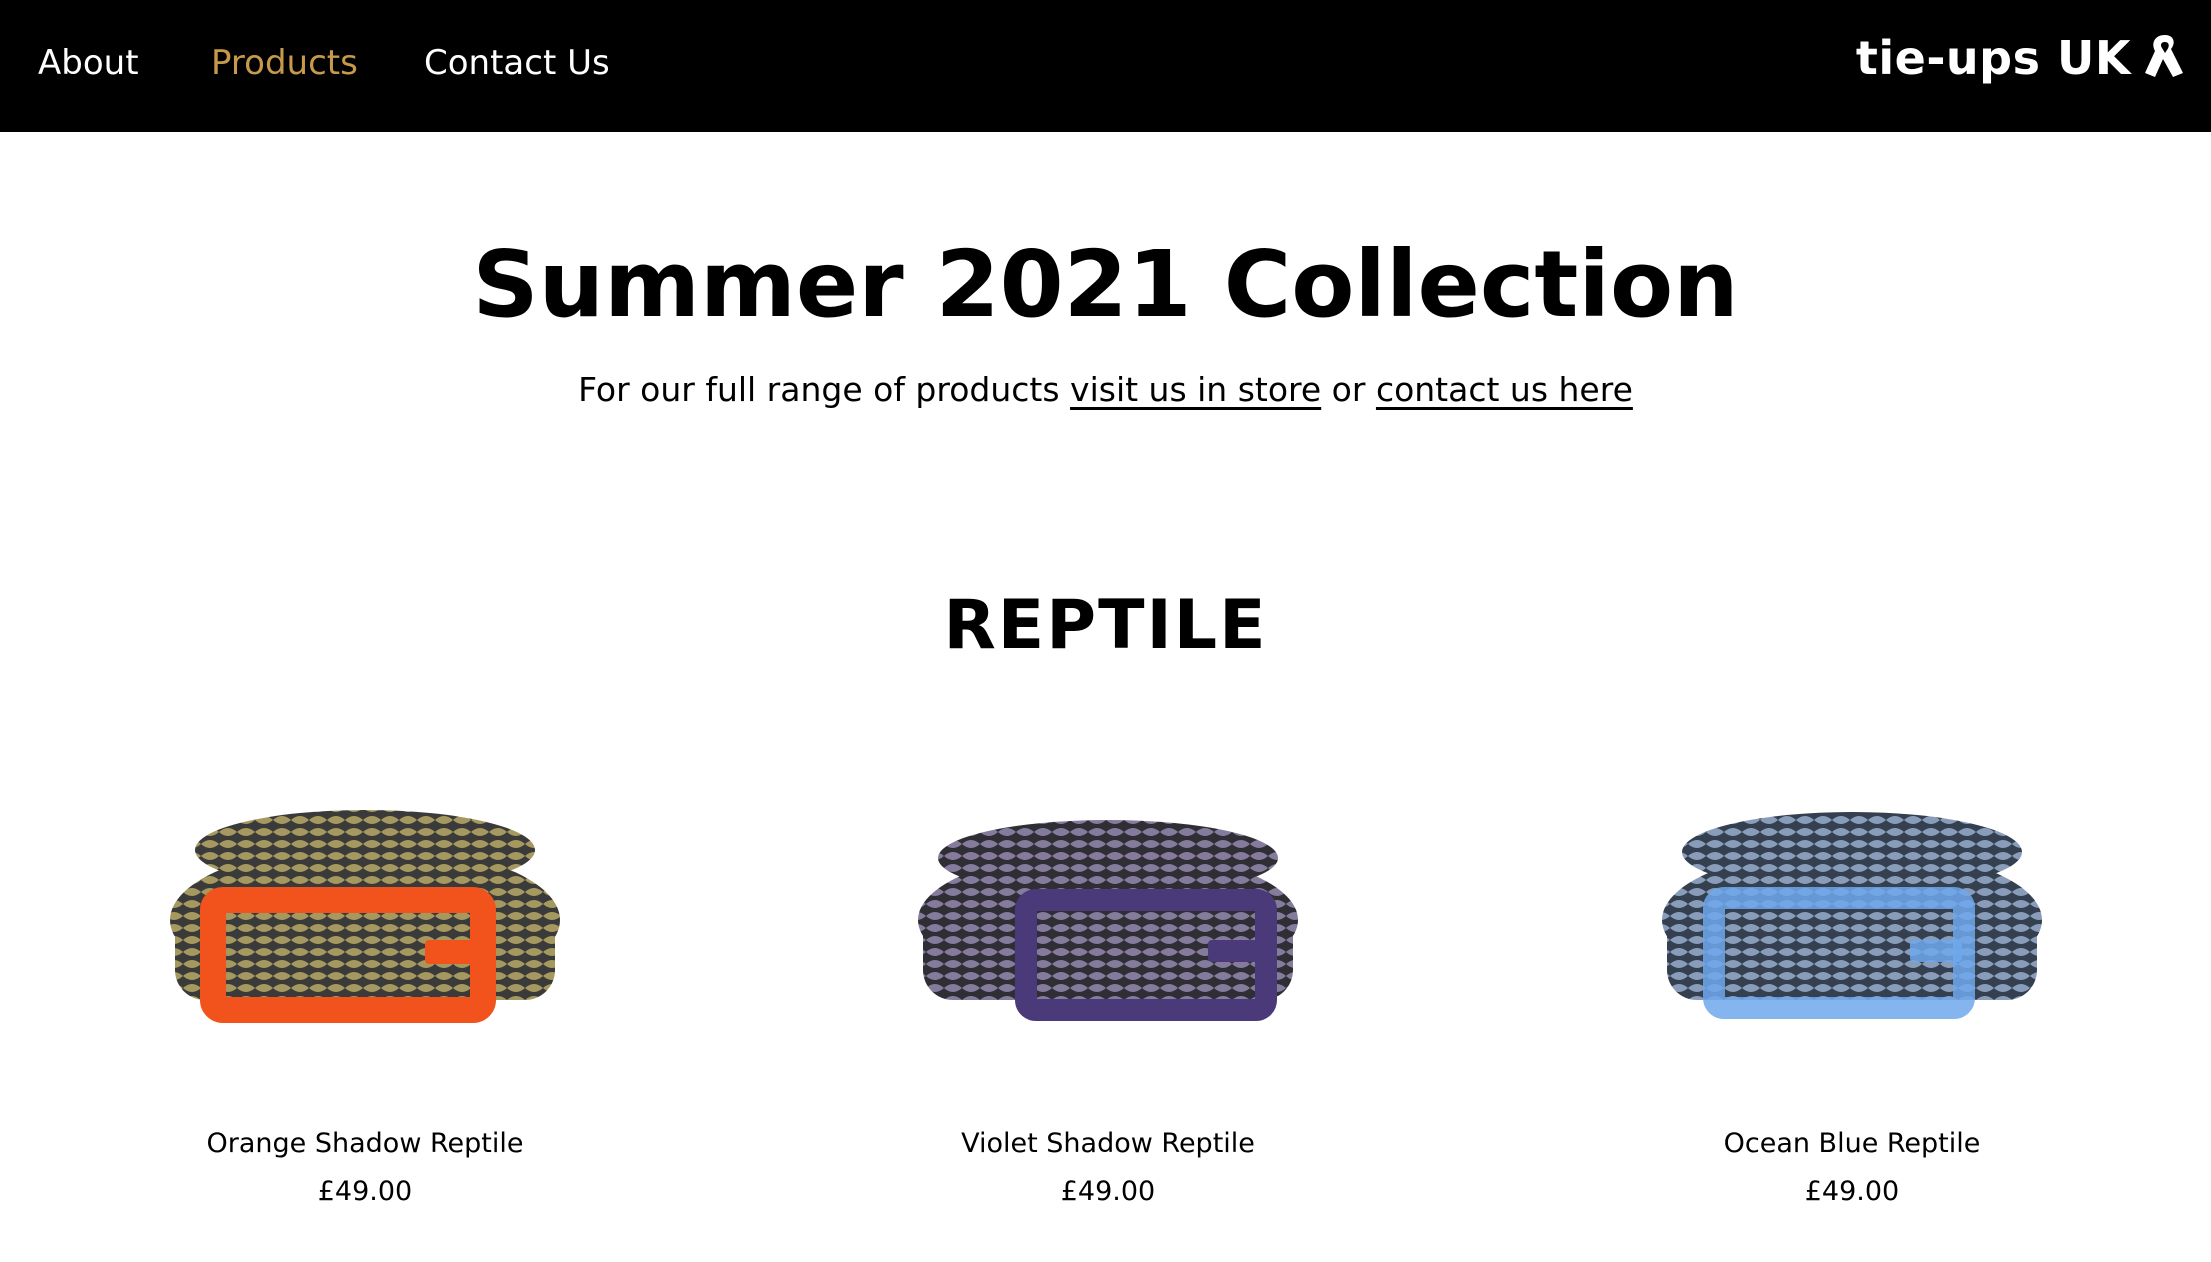 The height and width of the screenshot is (1262, 2211). Describe the element at coordinates (284, 63) in the screenshot. I see `nav-products: Products` at that location.